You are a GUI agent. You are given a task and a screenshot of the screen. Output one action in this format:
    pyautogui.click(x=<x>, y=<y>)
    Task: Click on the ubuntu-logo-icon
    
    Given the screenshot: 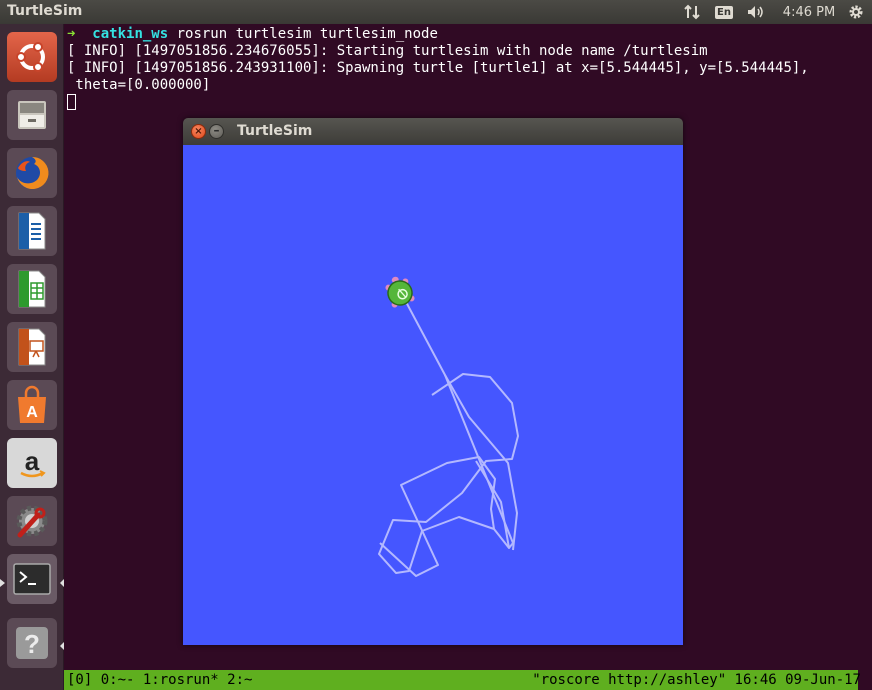 What is the action you would take?
    pyautogui.click(x=30, y=57)
    